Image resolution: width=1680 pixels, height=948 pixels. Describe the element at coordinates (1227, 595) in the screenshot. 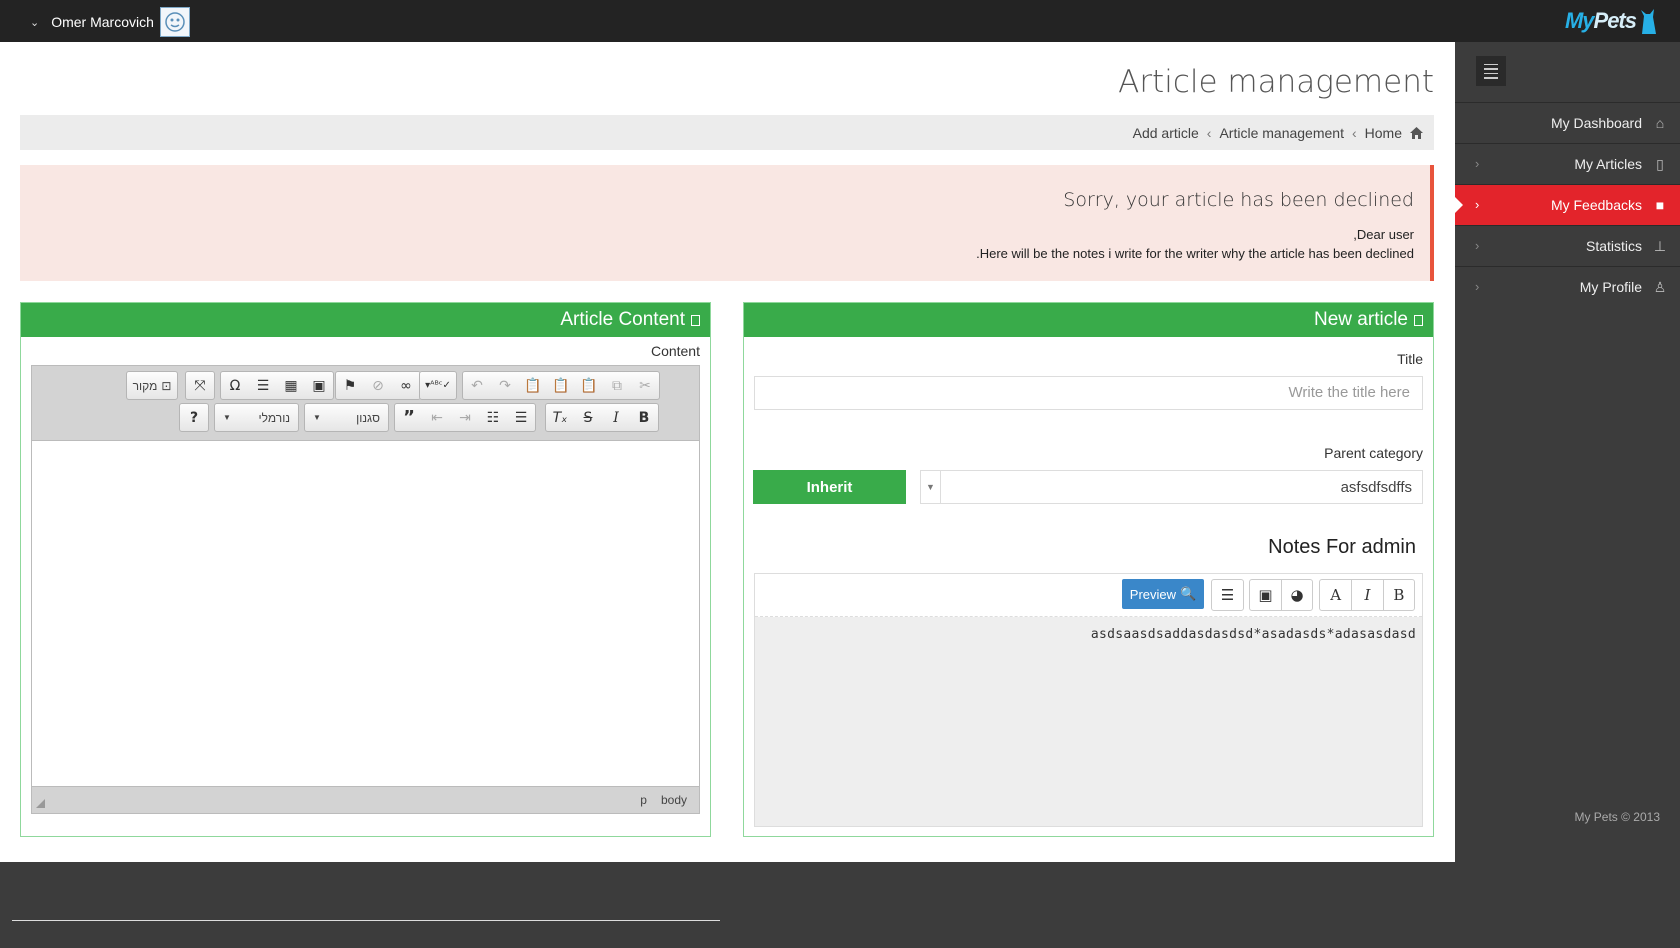

I see `list-icon: ☰` at that location.